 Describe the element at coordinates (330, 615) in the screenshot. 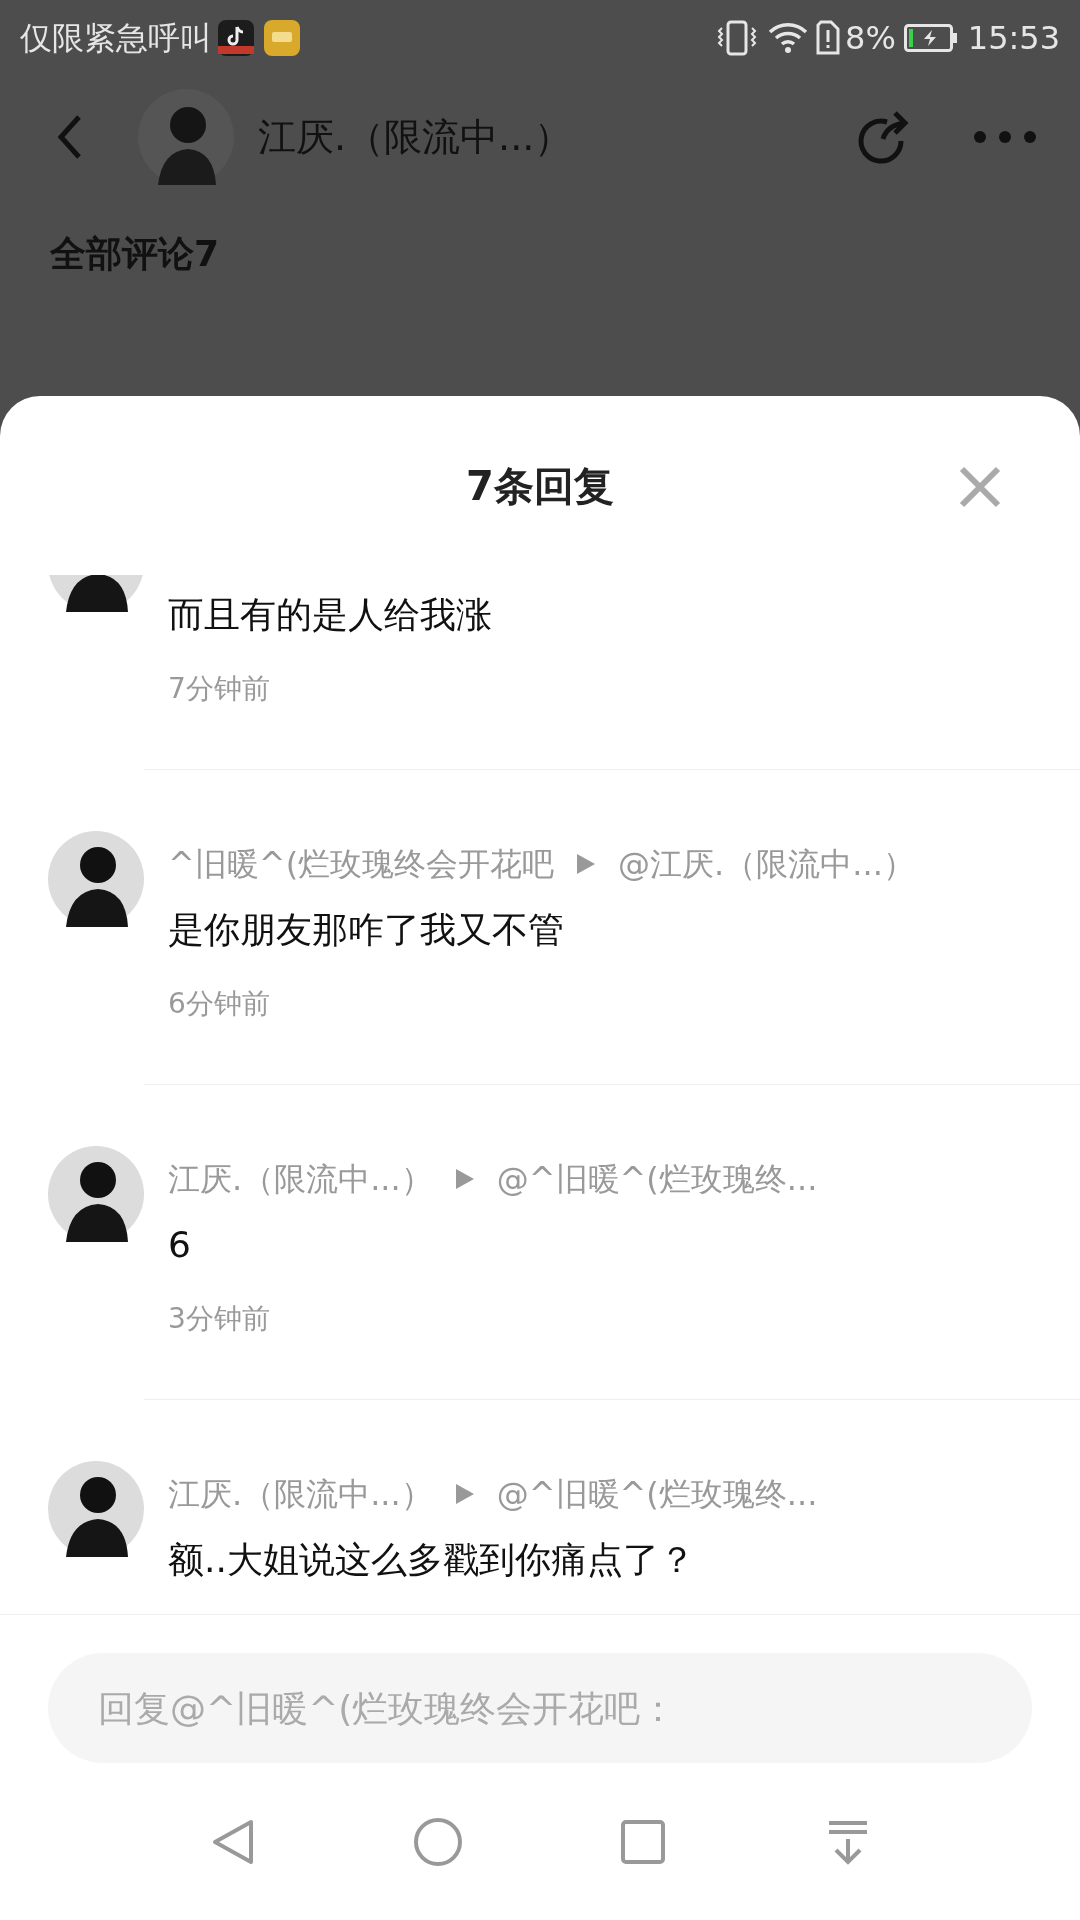

I see `reply-text: 而且有的是人给我涨` at that location.